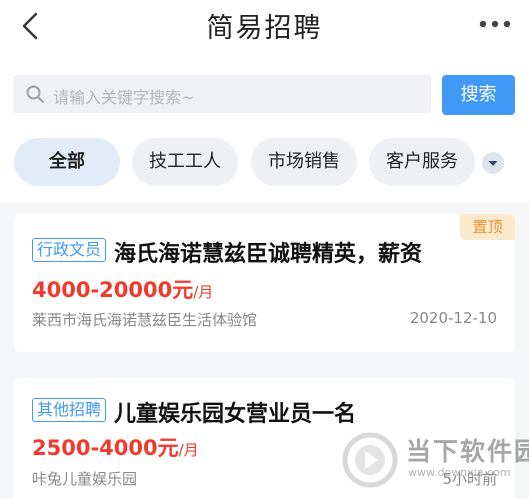 This screenshot has height=499, width=529. What do you see at coordinates (35, 94) in the screenshot?
I see `search-icon` at bounding box center [35, 94].